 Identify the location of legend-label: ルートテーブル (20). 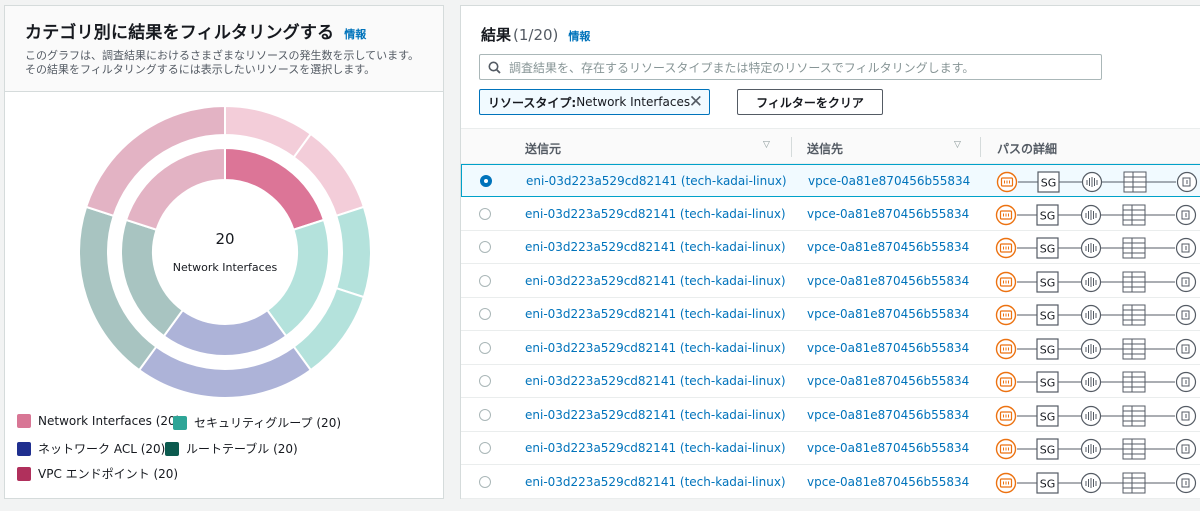
(242, 449).